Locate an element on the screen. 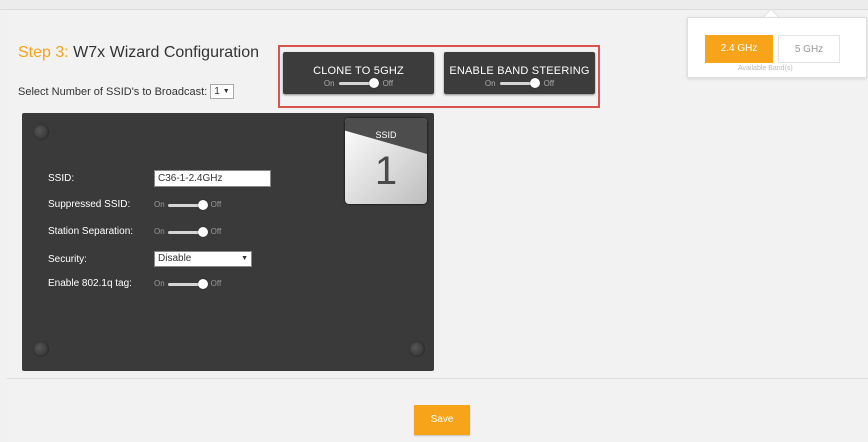  ssid-count-select: 1 ▼ is located at coordinates (222, 91).